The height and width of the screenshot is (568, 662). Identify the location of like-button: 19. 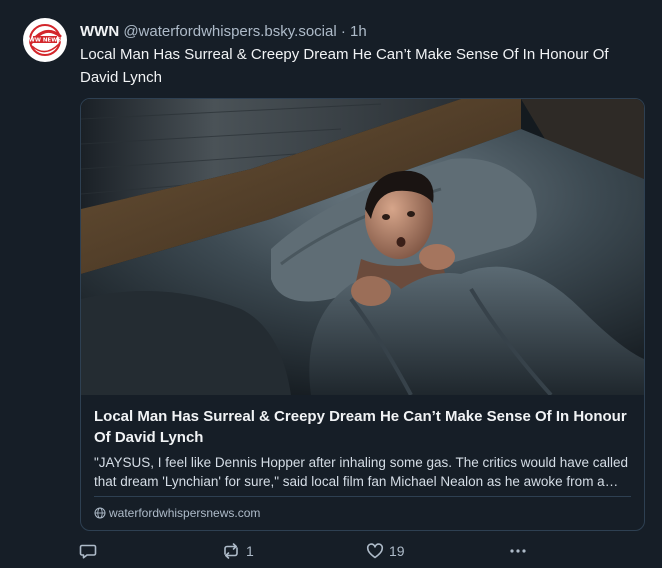
(385, 551).